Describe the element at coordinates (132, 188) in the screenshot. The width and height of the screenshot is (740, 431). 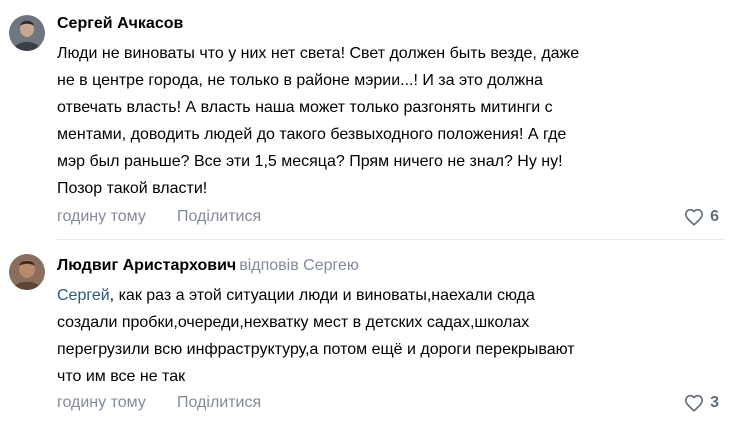
I see `comment-text-line: Позор такой власти!` at that location.